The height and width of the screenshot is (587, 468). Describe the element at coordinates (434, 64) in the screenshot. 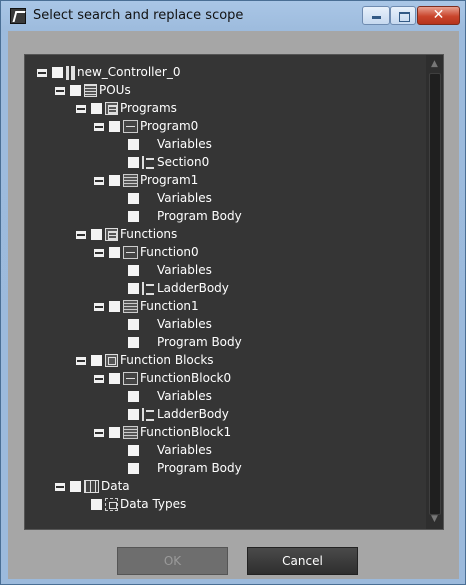

I see `scroll-up-icon: ▲` at that location.